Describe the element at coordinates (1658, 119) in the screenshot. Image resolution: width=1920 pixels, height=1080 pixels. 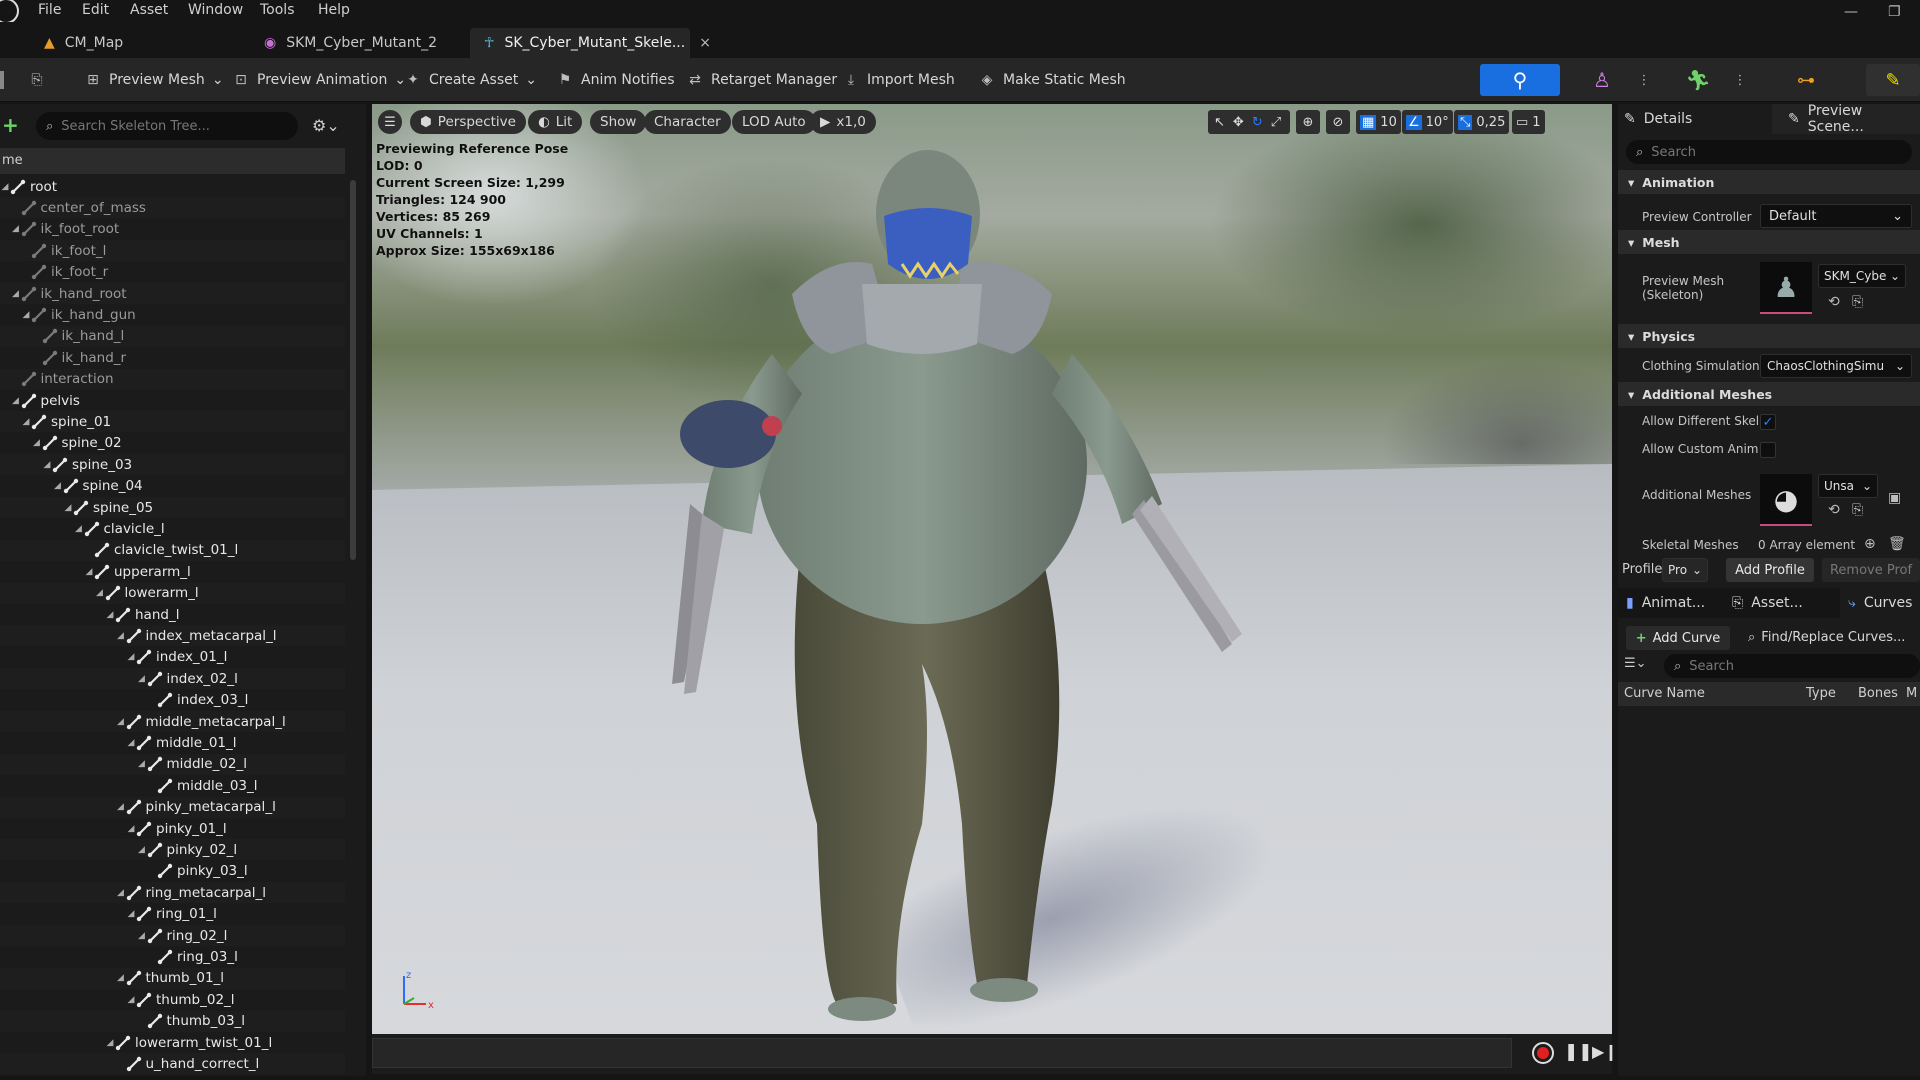
I see `tab-details: ✎ Details` at that location.